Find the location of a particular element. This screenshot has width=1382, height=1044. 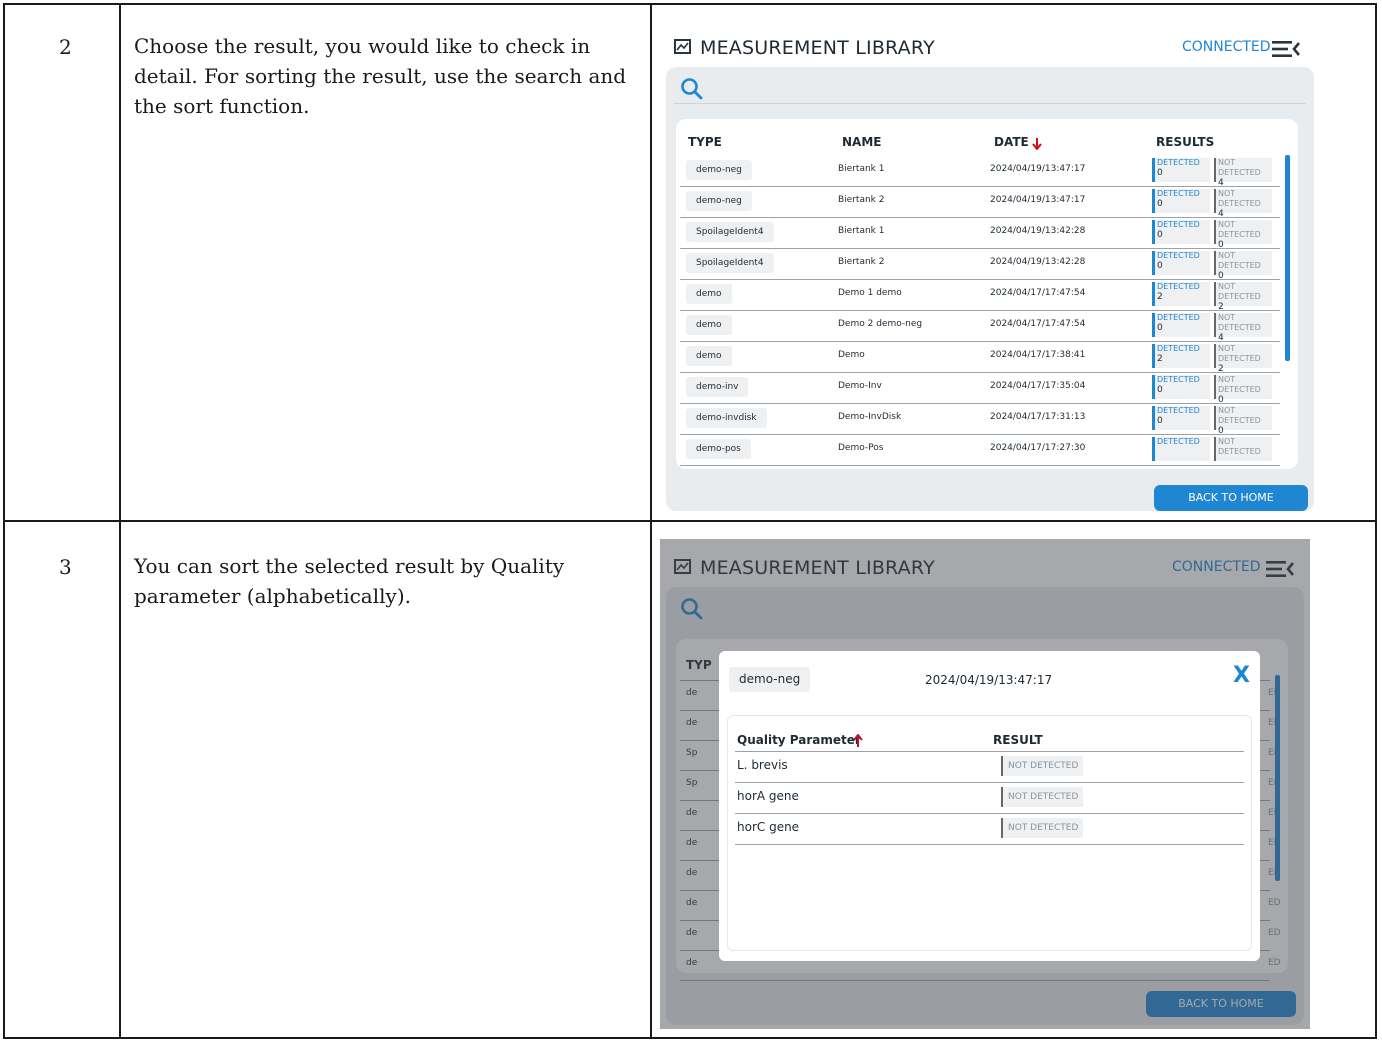

parameter-row: horA gene NOT DETECTED is located at coordinates (989, 798).